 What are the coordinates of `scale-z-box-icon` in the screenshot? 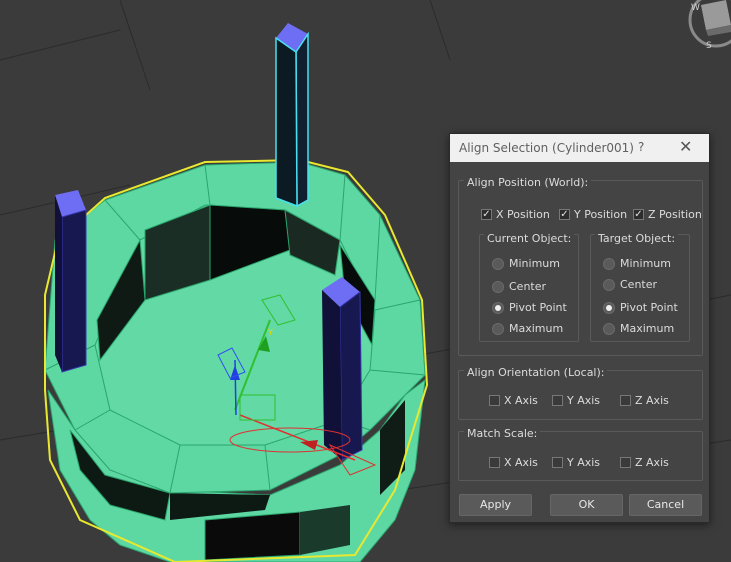 It's located at (625, 462).